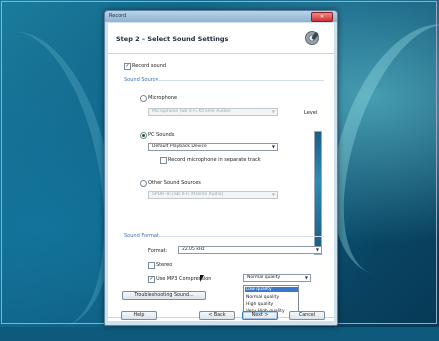 This screenshot has width=439, height=341. What do you see at coordinates (149, 66) in the screenshot?
I see `record-sound-label: Record sound` at bounding box center [149, 66].